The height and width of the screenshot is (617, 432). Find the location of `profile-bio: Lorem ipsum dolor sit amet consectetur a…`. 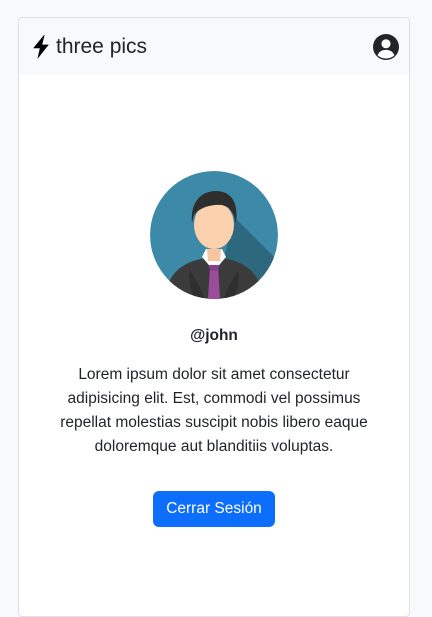

profile-bio: Lorem ipsum dolor sit amet consectetur a… is located at coordinates (214, 410).